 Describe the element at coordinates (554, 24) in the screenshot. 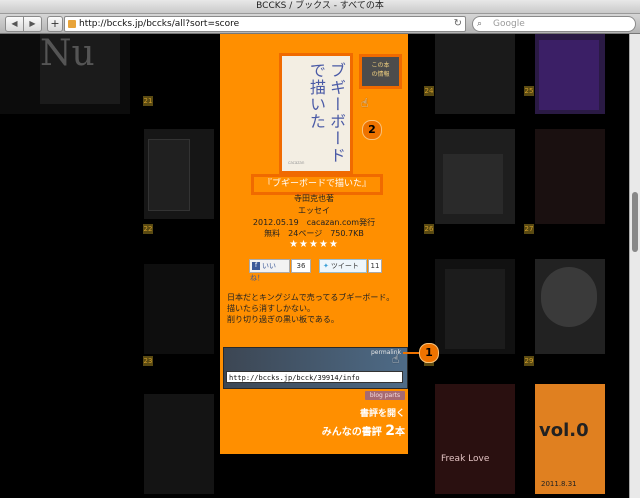

I see `search-field: ⌕ Google` at that location.